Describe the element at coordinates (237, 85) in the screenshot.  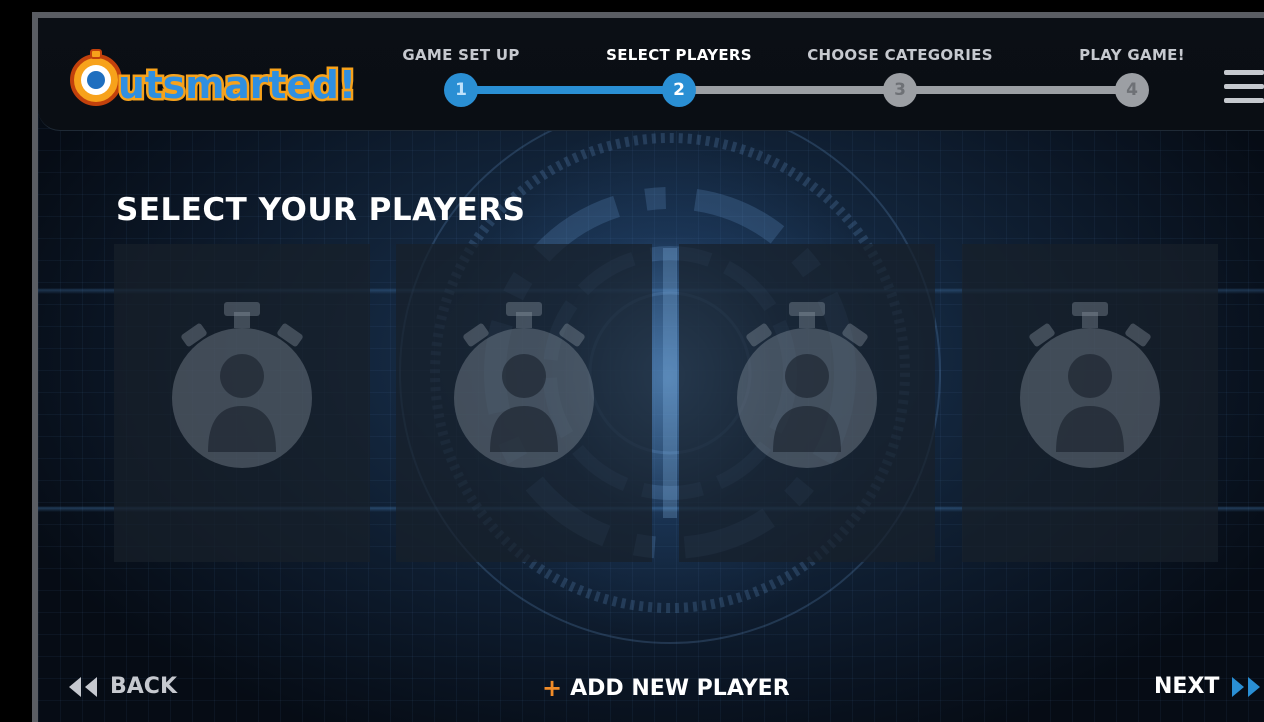
I see `svg-text: utsmarted!` at that location.